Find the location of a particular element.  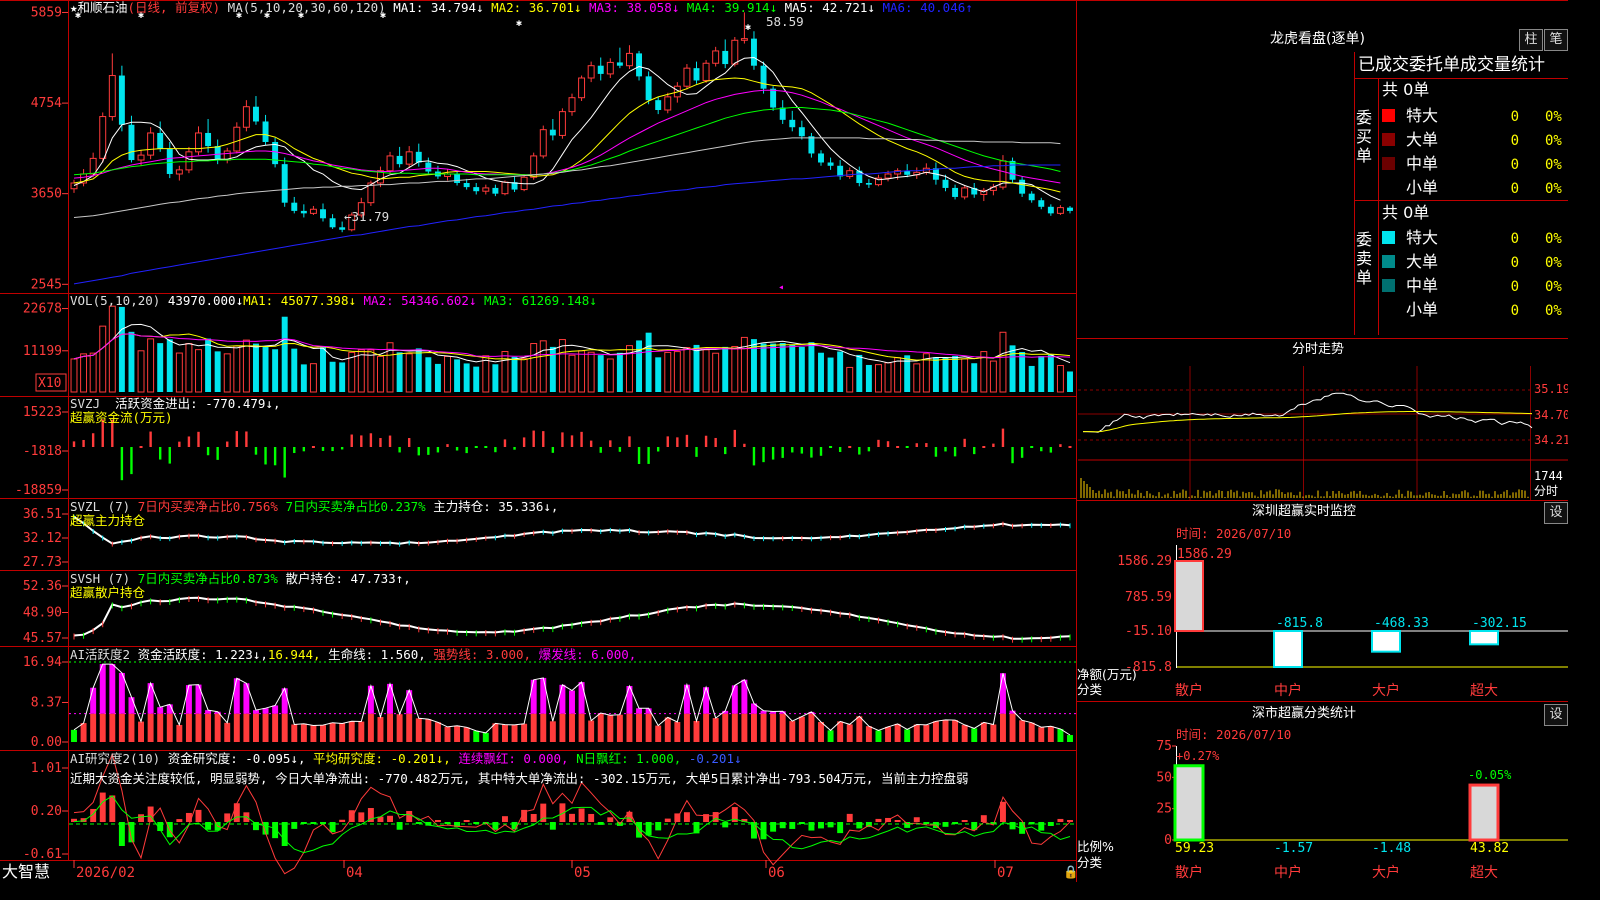

column-view-button: 柱 is located at coordinates (1531, 40).